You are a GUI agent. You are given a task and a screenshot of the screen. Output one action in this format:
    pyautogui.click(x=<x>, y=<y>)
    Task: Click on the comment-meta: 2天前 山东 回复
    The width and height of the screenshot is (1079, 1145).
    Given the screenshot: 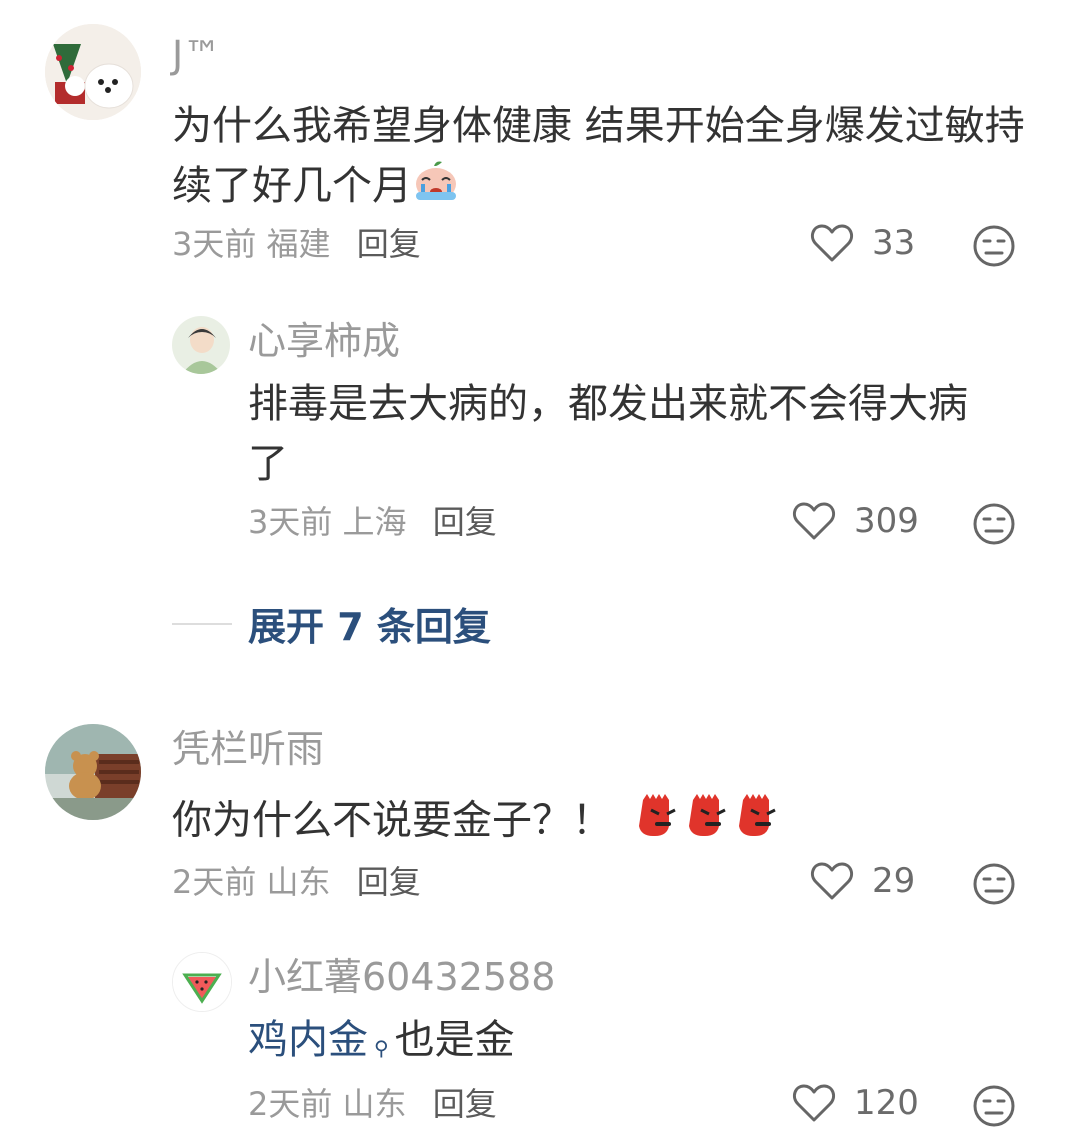 What is the action you would take?
    pyautogui.click(x=296, y=882)
    